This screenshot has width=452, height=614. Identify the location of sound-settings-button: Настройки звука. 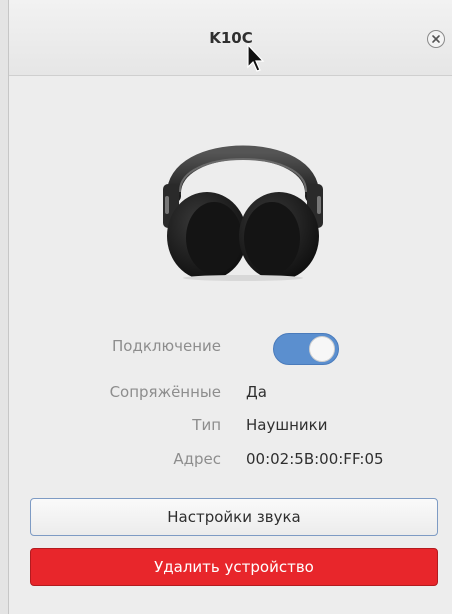
(234, 517).